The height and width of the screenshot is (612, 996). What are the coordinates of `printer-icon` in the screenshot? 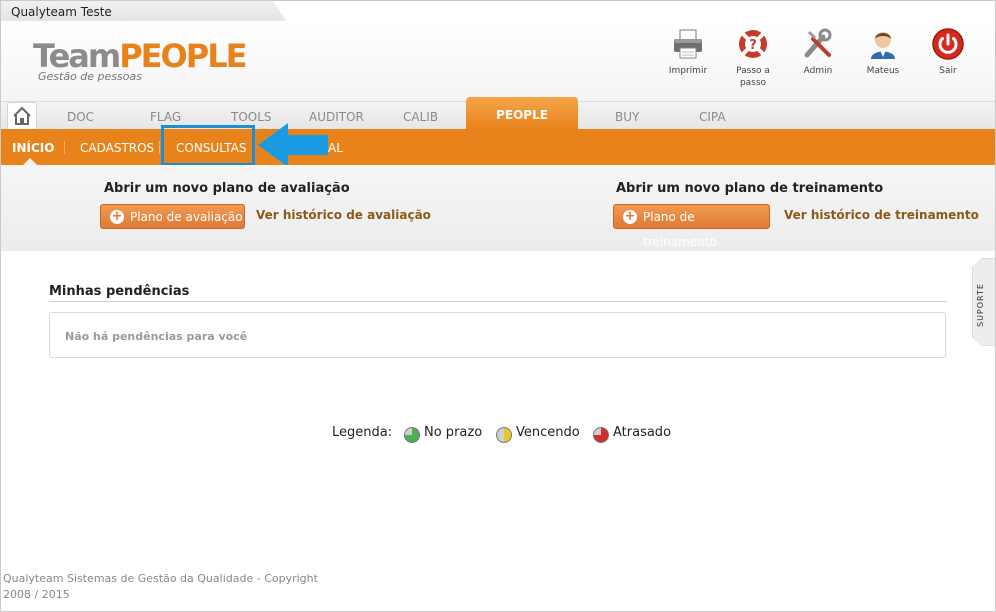 It's located at (688, 44).